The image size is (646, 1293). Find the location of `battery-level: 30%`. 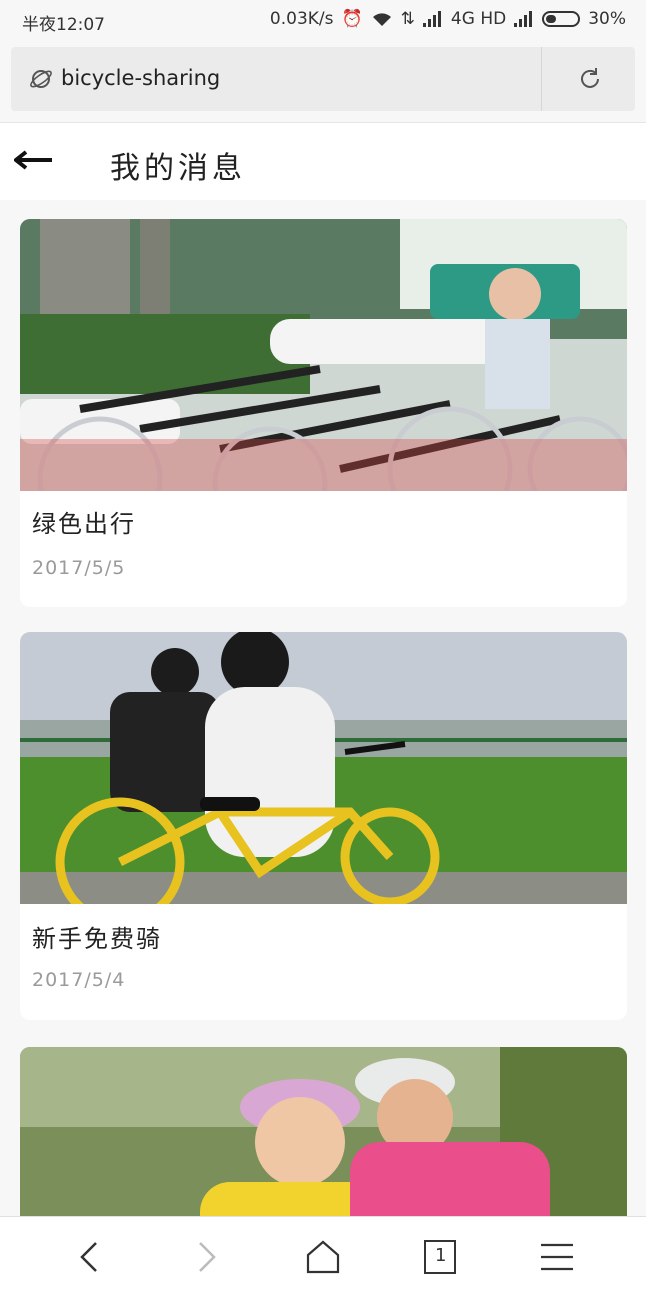

battery-level: 30% is located at coordinates (607, 19).